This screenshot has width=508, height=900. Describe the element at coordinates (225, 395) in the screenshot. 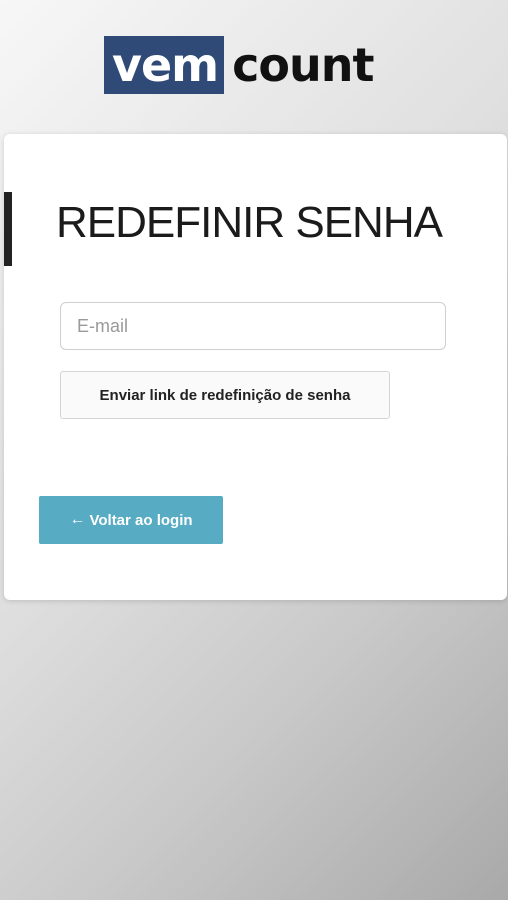

I see `send-reset-link-button: Enviar link de redefinição de senha` at that location.